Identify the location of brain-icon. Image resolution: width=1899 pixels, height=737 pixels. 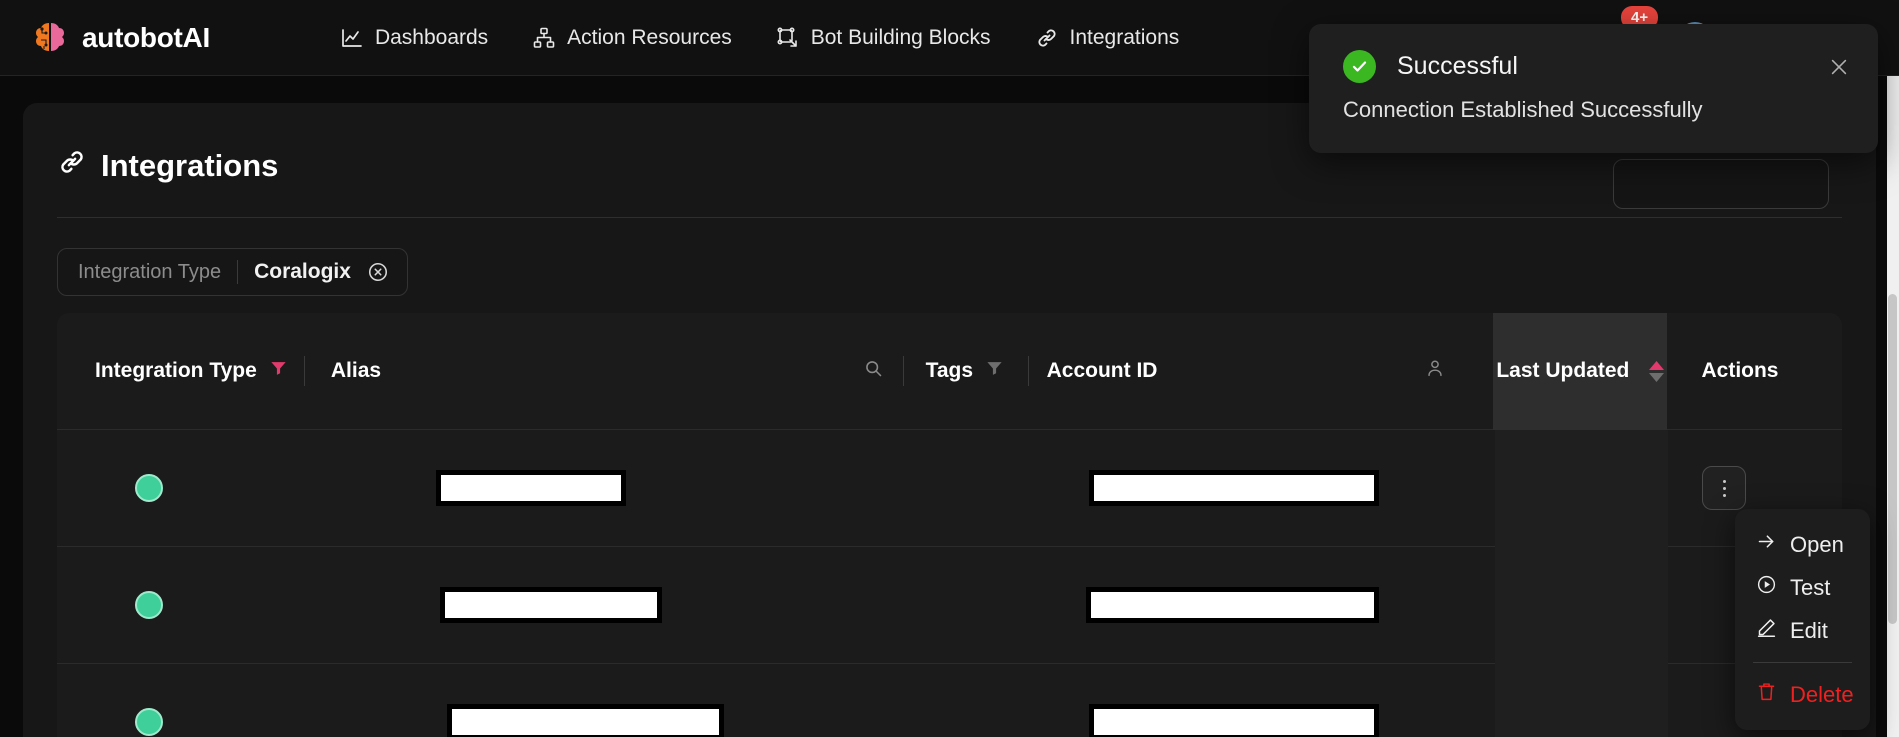
(50, 38).